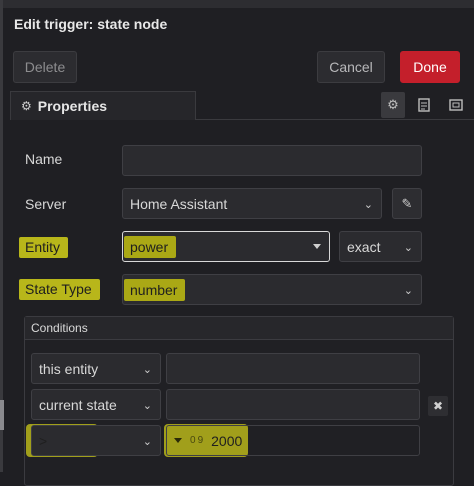 The width and height of the screenshot is (474, 486). What do you see at coordinates (317, 246) in the screenshot?
I see `dropdown-caret-icon` at bounding box center [317, 246].